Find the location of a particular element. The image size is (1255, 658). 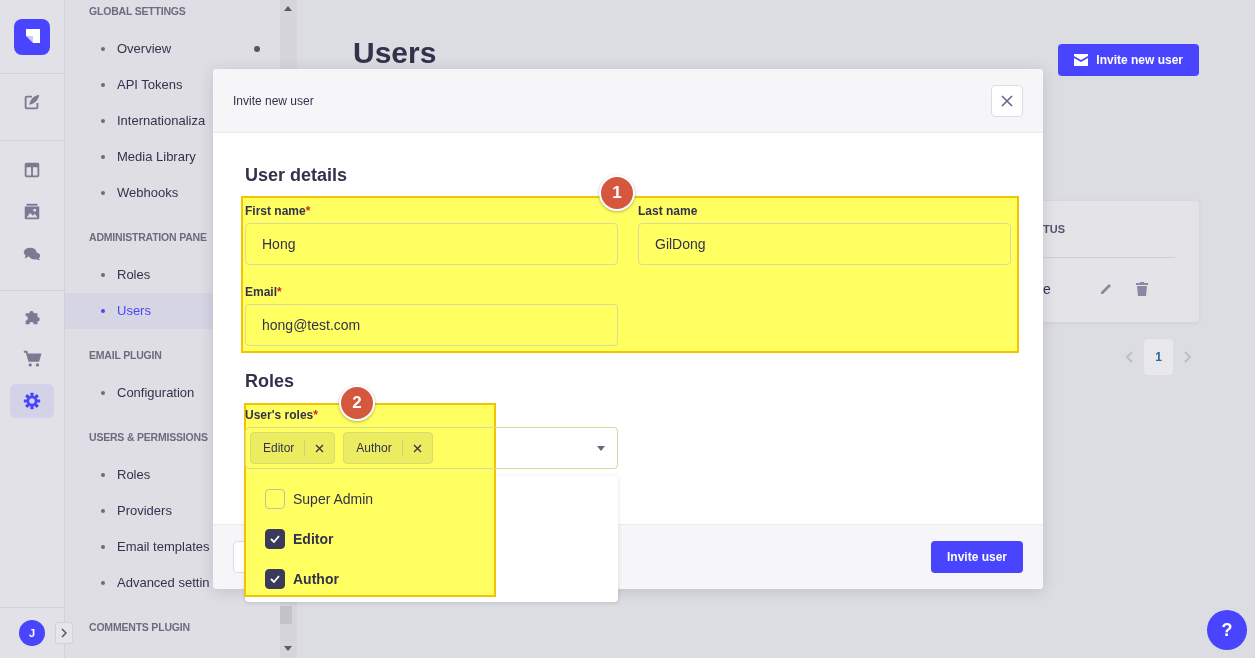

mail-icon is located at coordinates (1081, 60).